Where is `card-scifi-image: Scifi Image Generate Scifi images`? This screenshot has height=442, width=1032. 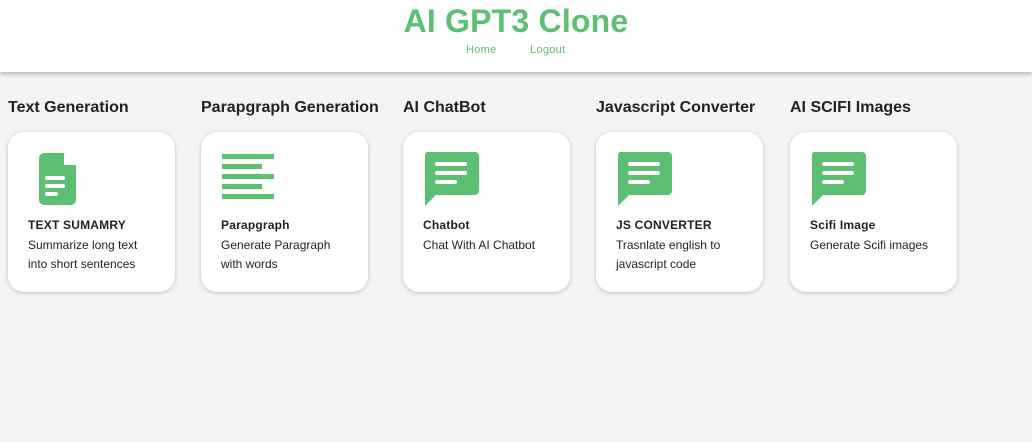 card-scifi-image: Scifi Image Generate Scifi images is located at coordinates (873, 212).